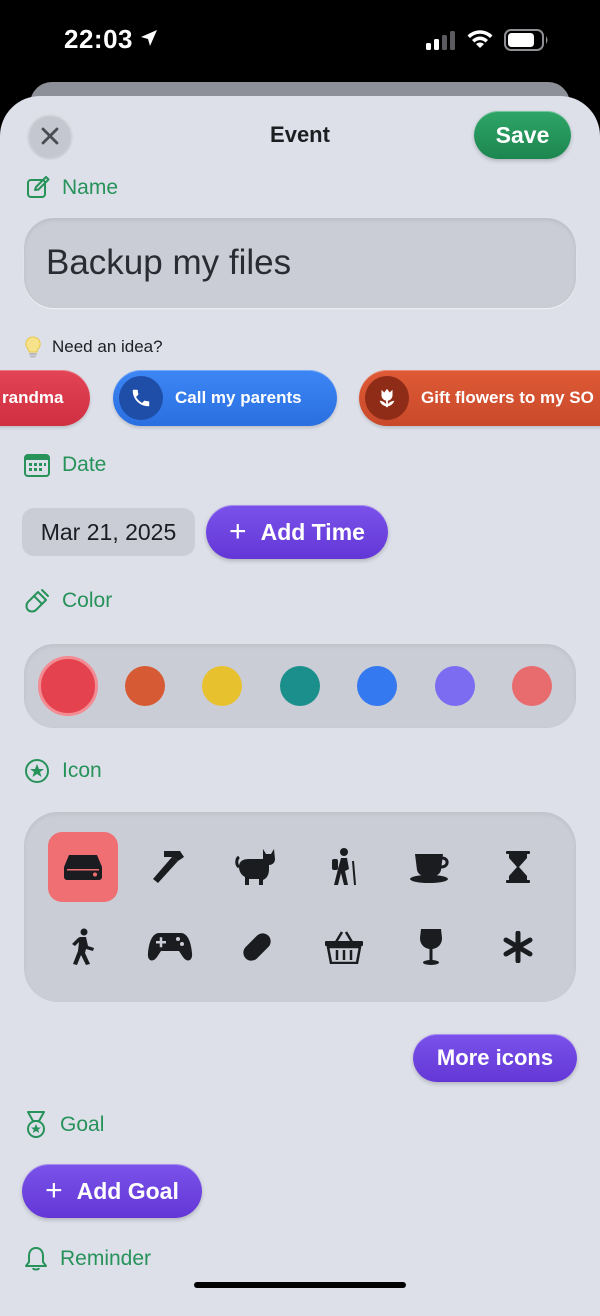 The width and height of the screenshot is (600, 1316). I want to click on color-swatch-purple, so click(455, 686).